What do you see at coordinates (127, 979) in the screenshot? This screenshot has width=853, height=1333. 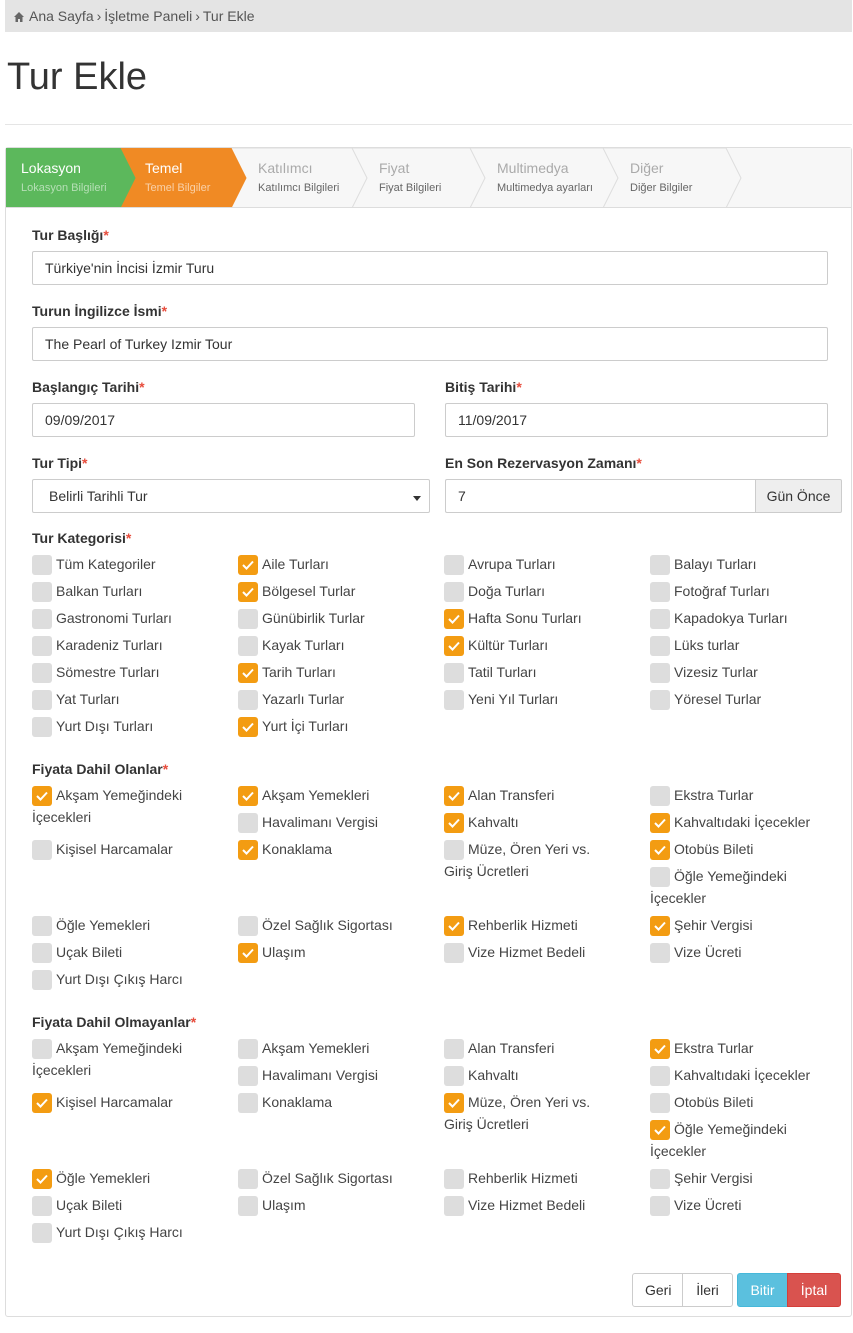 I see `checkbox-item: Yurt Dışı Çıkış Harcı` at bounding box center [127, 979].